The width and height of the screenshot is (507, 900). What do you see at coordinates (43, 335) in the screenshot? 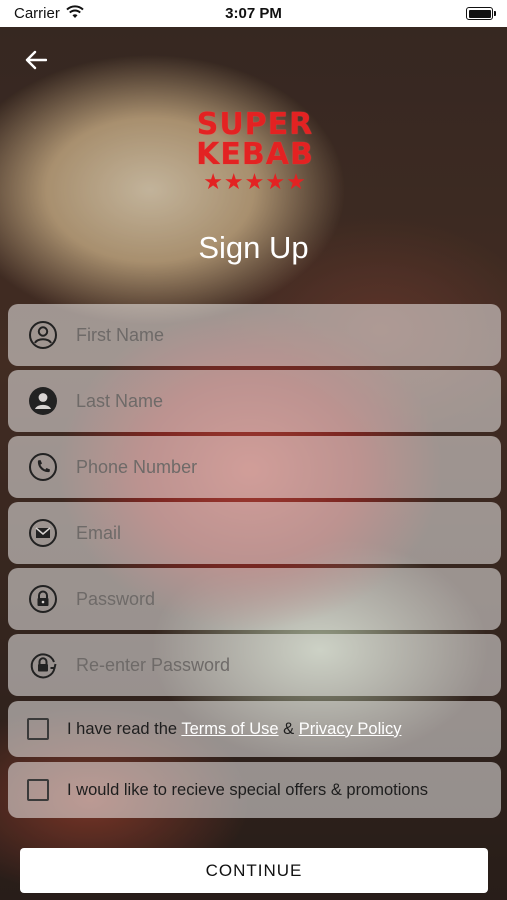
I see `user-circle-outline-icon` at bounding box center [43, 335].